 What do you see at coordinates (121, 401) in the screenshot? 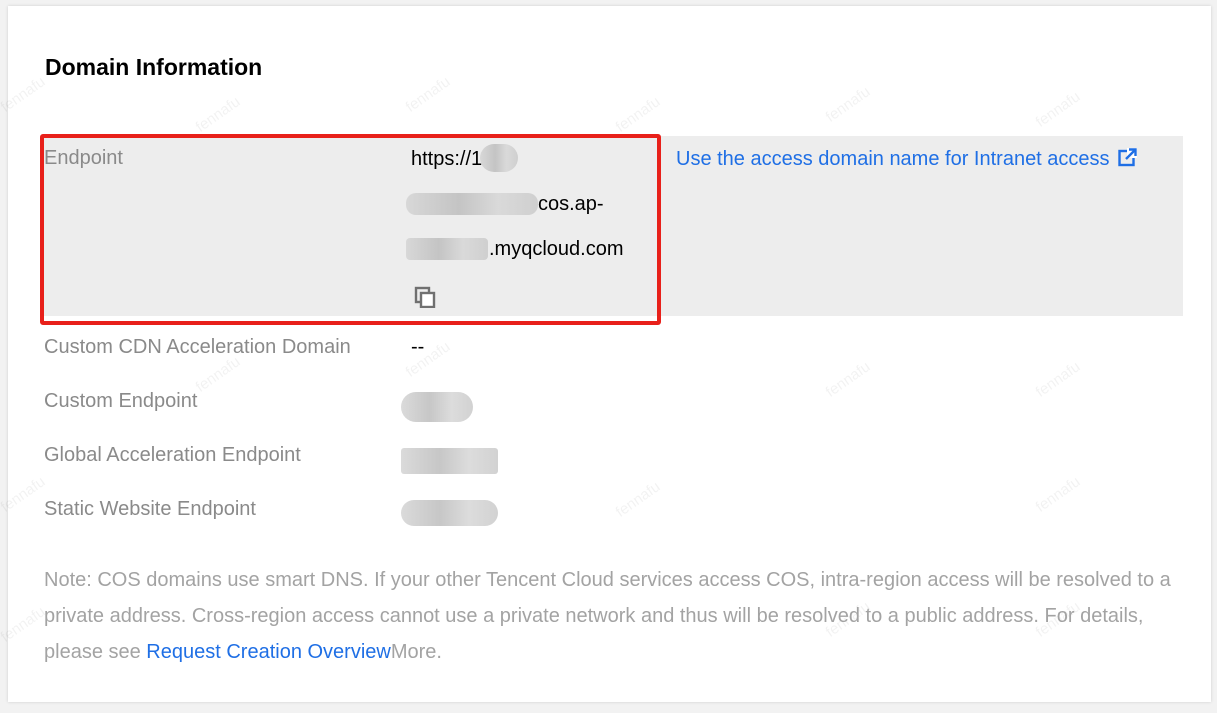
I see `custom-endpoint-label: Custom Endpoint` at bounding box center [121, 401].